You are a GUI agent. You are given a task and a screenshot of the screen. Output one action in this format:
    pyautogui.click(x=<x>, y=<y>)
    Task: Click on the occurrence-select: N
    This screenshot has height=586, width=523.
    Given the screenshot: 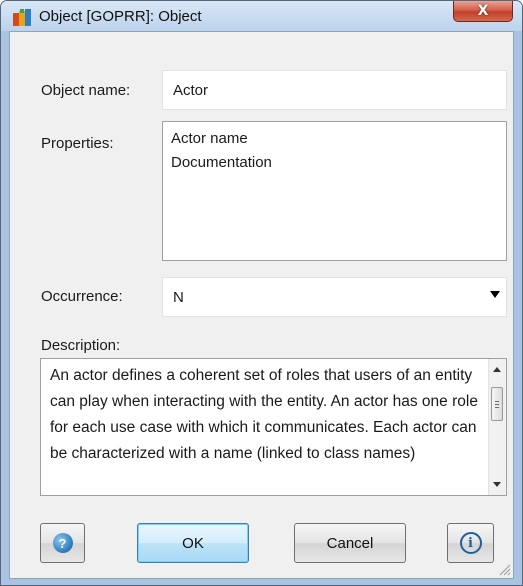 What is the action you would take?
    pyautogui.click(x=334, y=297)
    